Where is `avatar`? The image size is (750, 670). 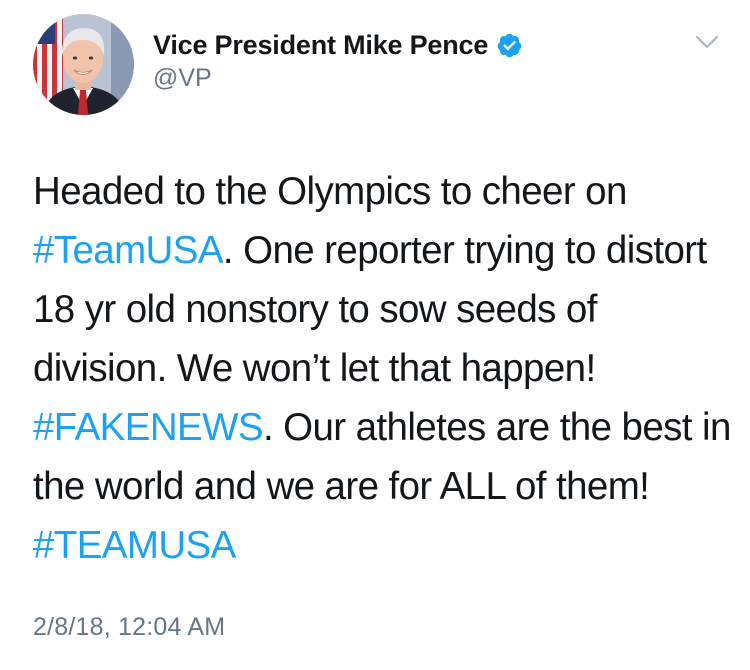 avatar is located at coordinates (83, 64).